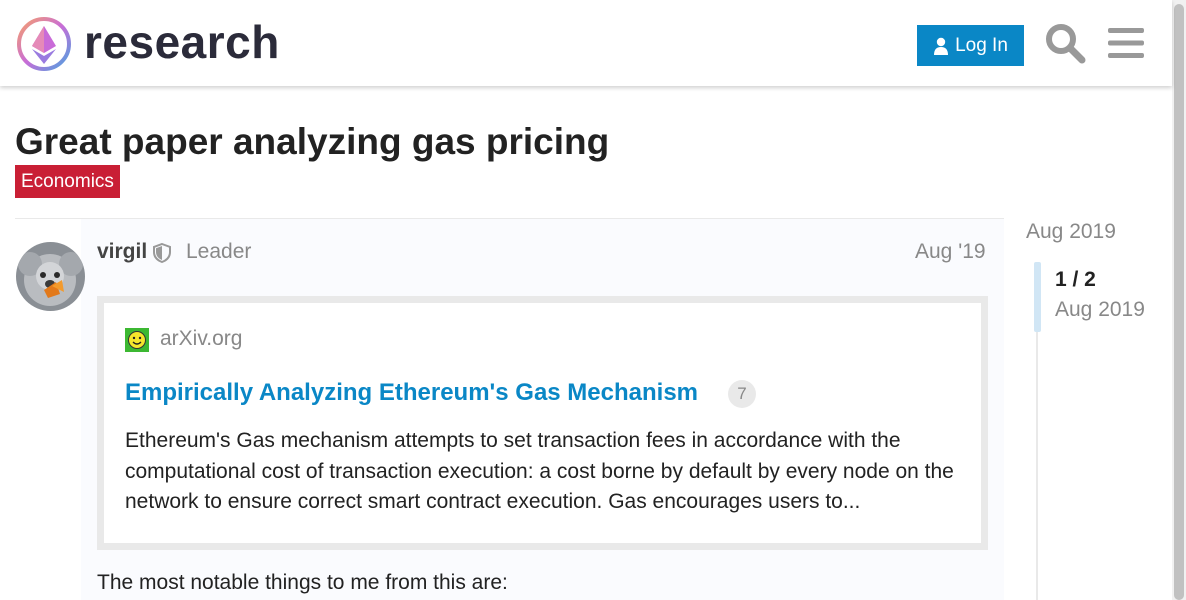  Describe the element at coordinates (67, 181) in the screenshot. I see `category-badge: Economics` at that location.